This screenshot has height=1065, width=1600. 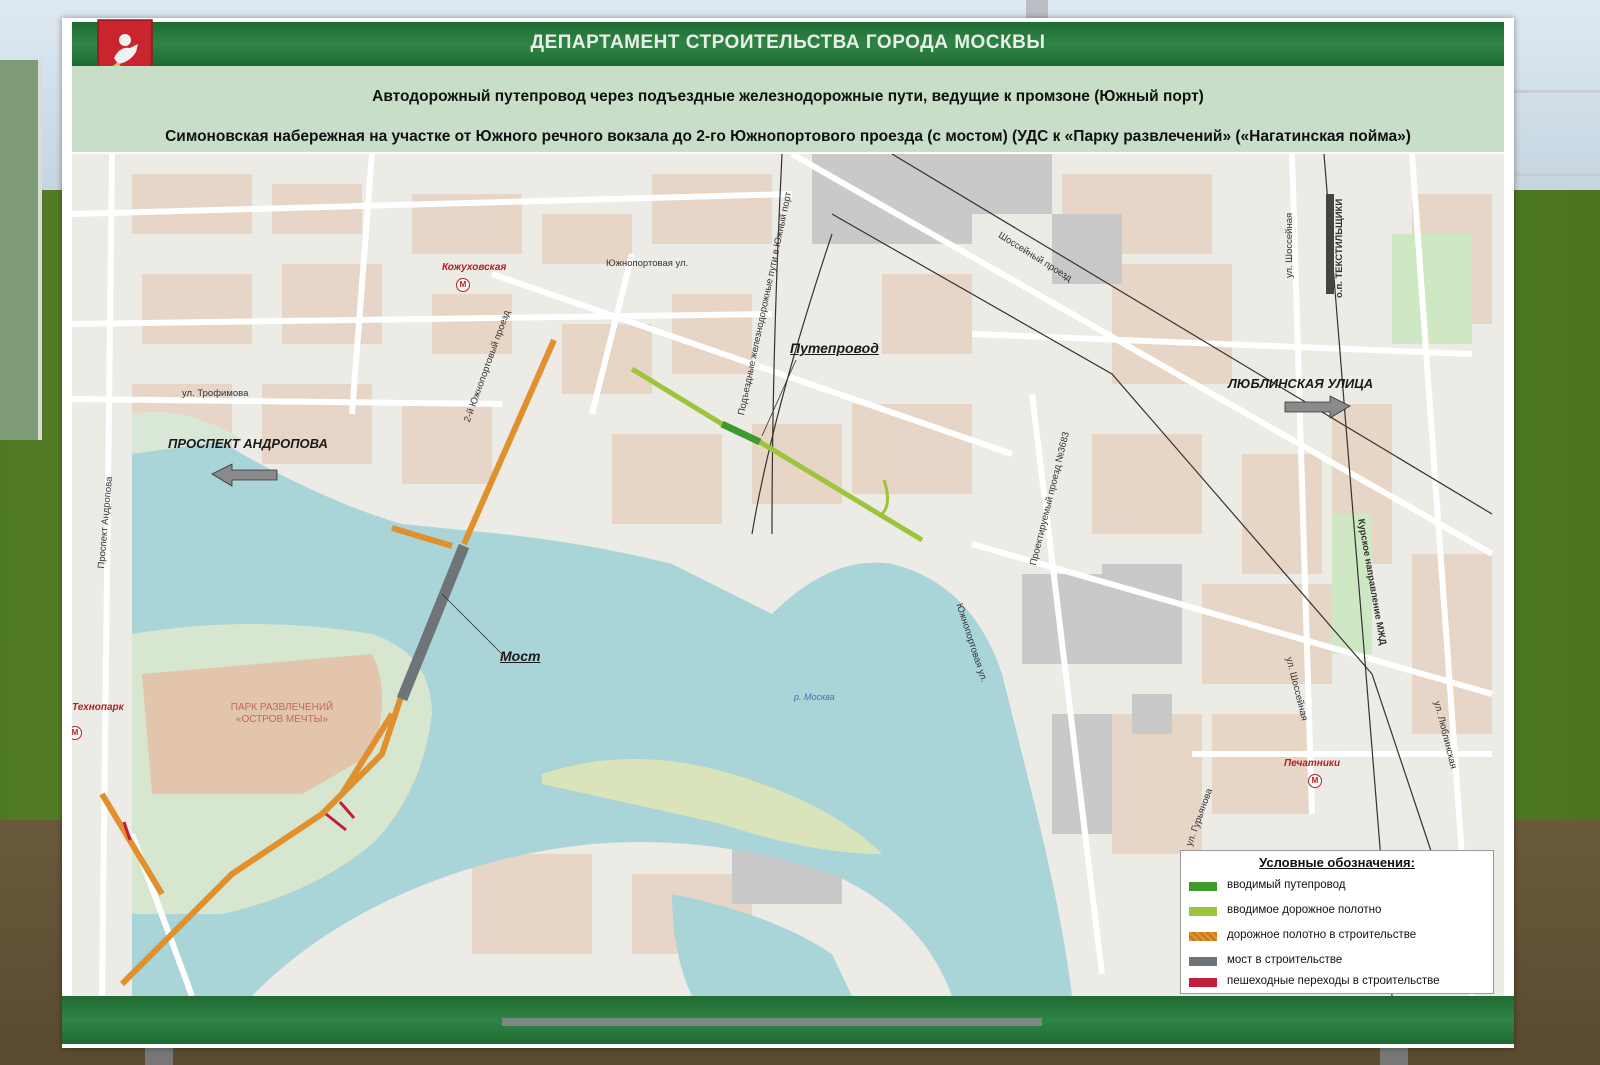 What do you see at coordinates (1555, 133) in the screenshot?
I see `fence-rail` at bounding box center [1555, 133].